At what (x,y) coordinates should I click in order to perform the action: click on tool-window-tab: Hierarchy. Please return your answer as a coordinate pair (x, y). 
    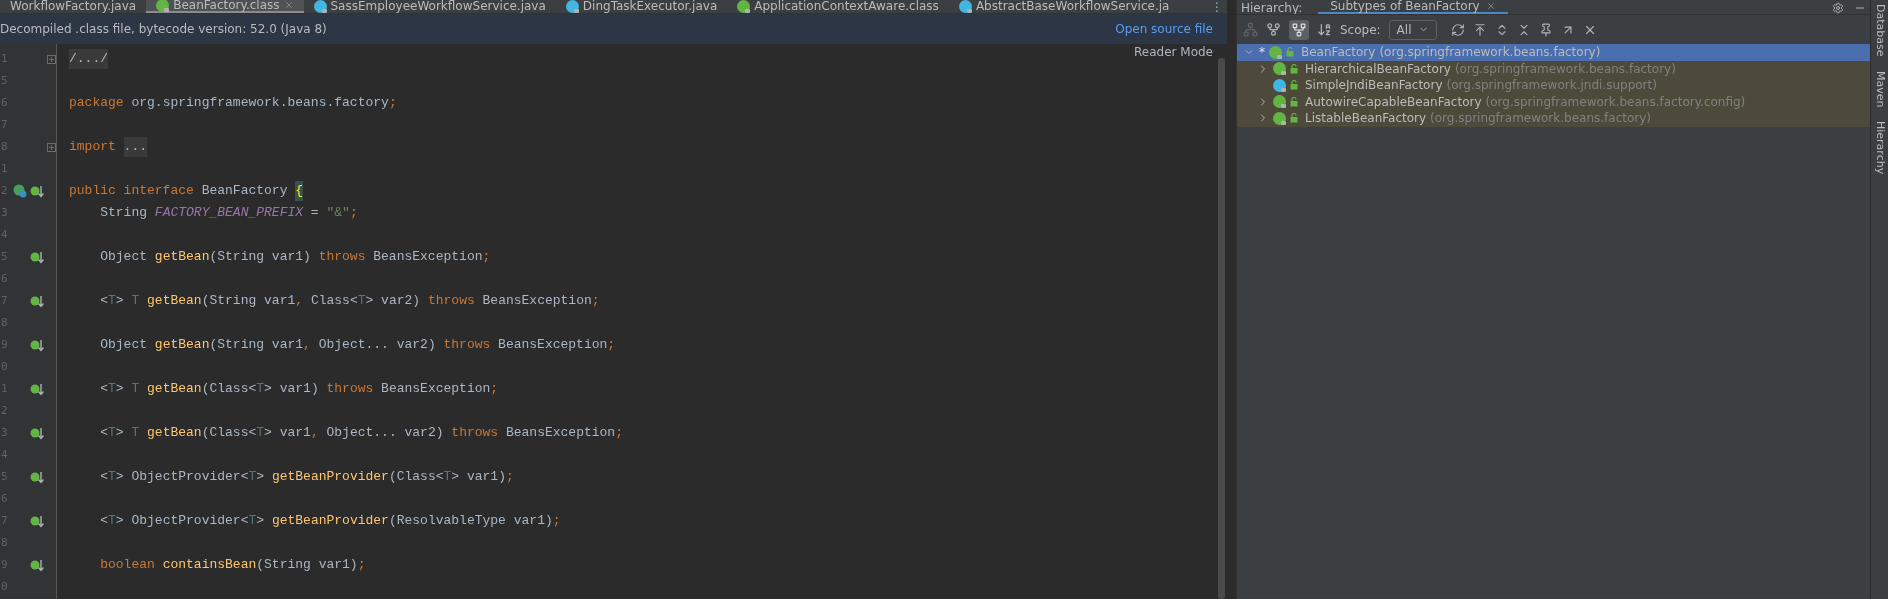
    Looking at the image, I should click on (1879, 148).